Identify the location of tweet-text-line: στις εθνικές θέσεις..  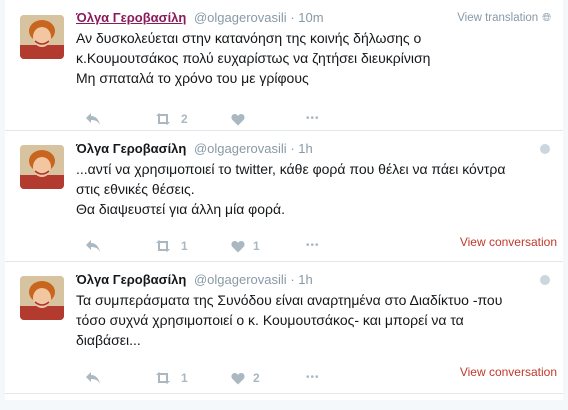
(135, 189).